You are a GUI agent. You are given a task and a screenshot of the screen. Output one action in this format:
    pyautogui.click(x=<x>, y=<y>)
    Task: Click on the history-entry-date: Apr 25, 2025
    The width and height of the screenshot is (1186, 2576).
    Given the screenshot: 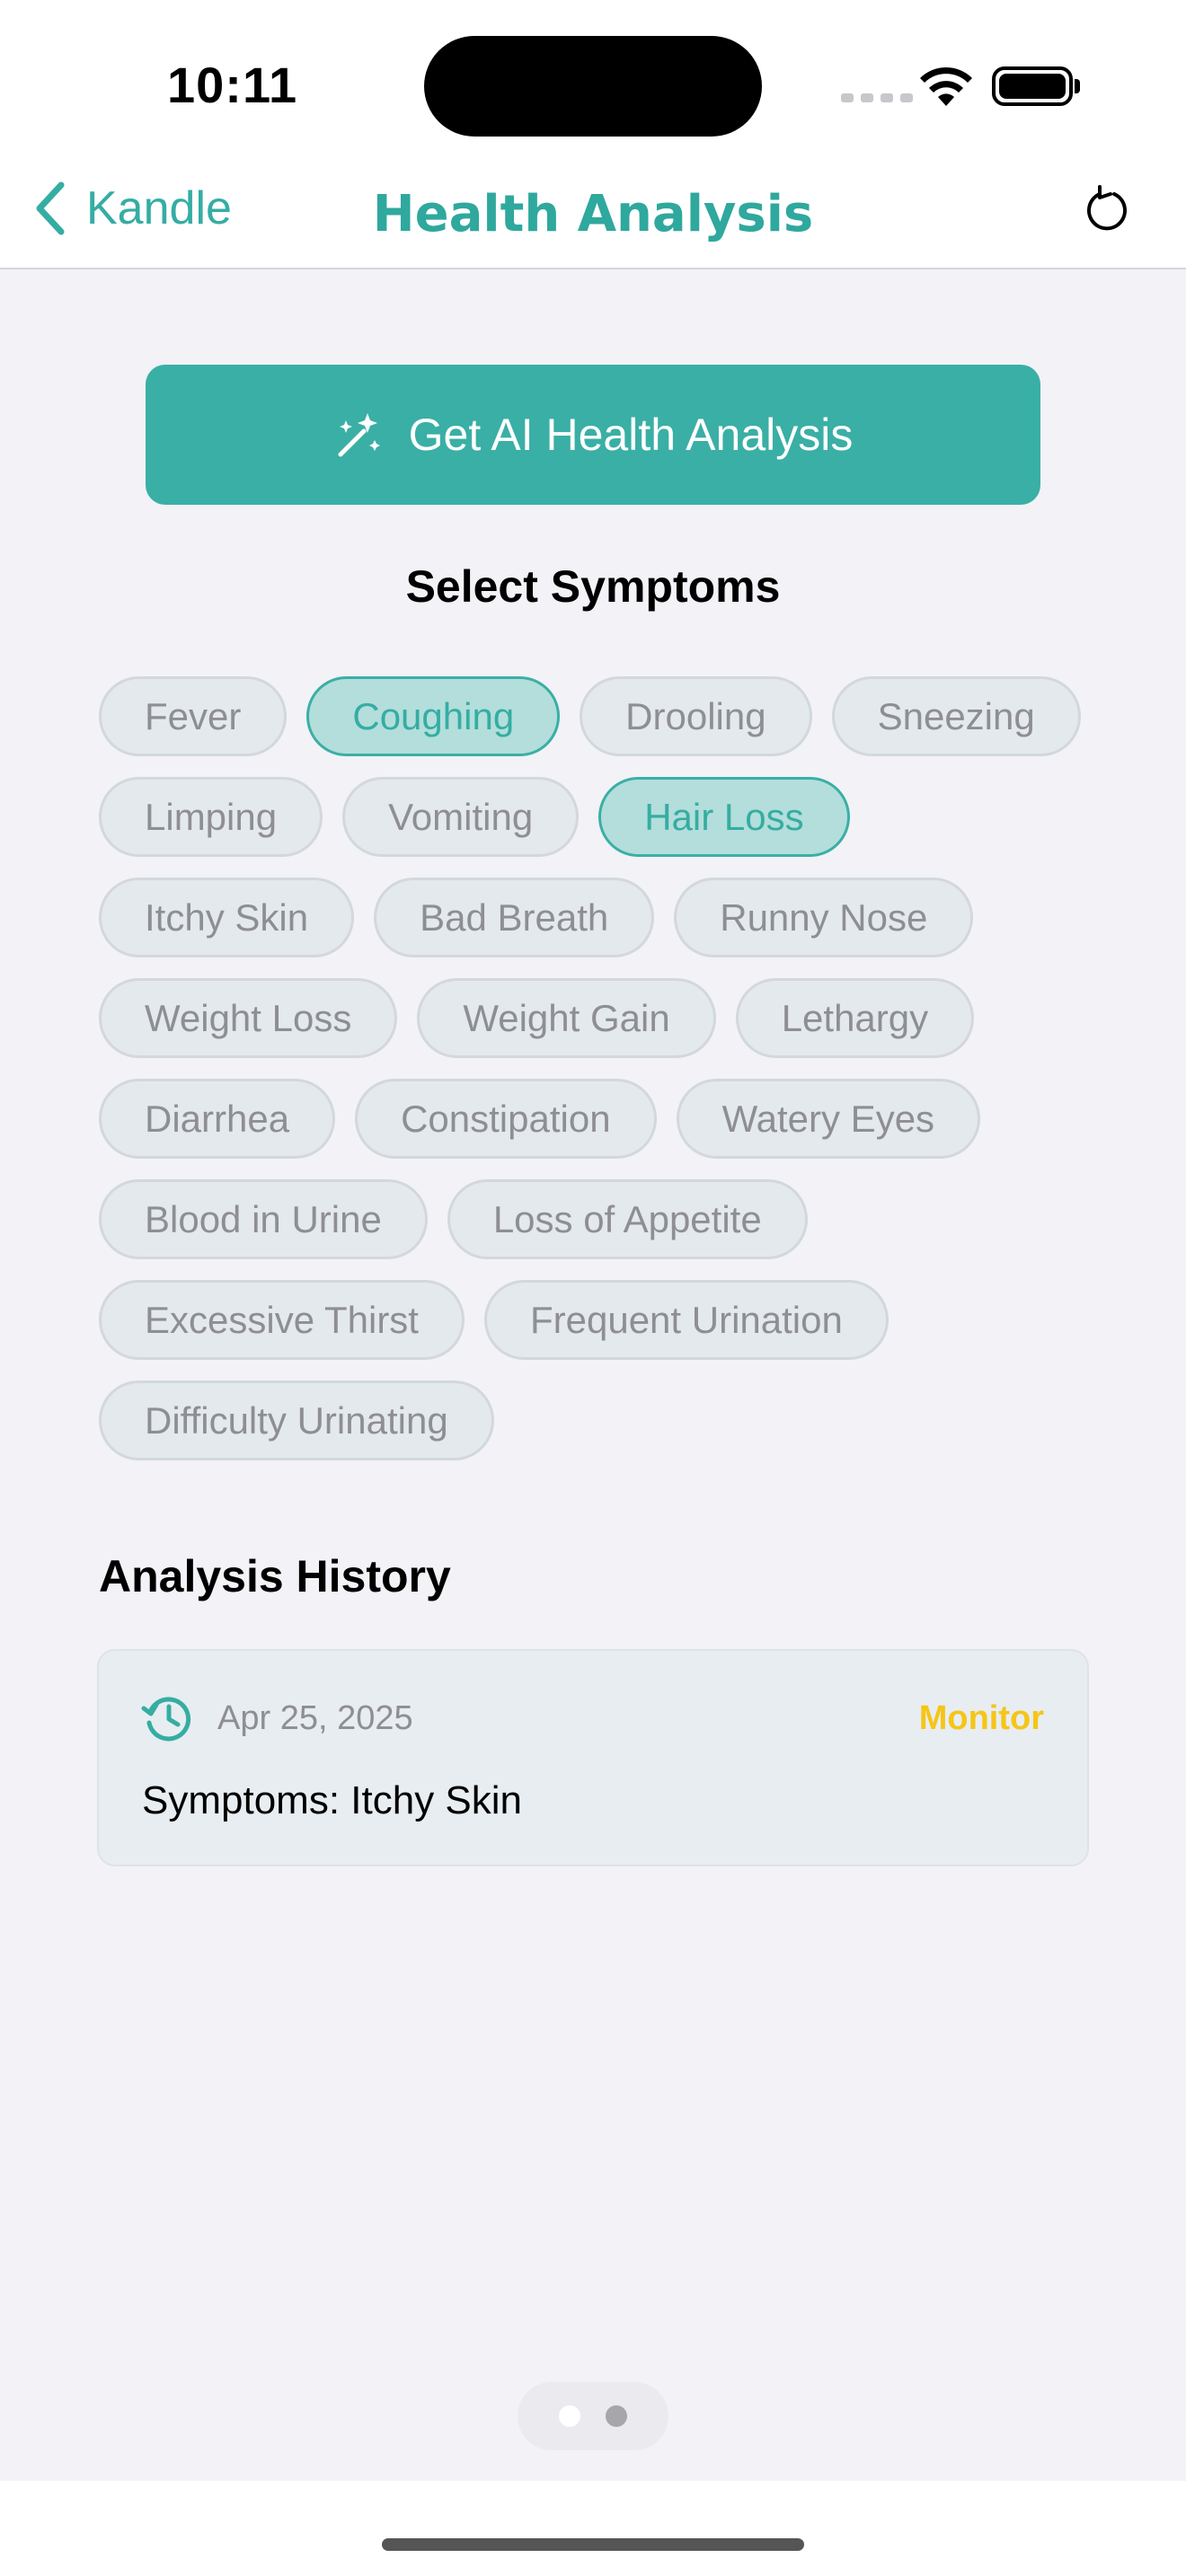 What is the action you would take?
    pyautogui.click(x=315, y=1718)
    